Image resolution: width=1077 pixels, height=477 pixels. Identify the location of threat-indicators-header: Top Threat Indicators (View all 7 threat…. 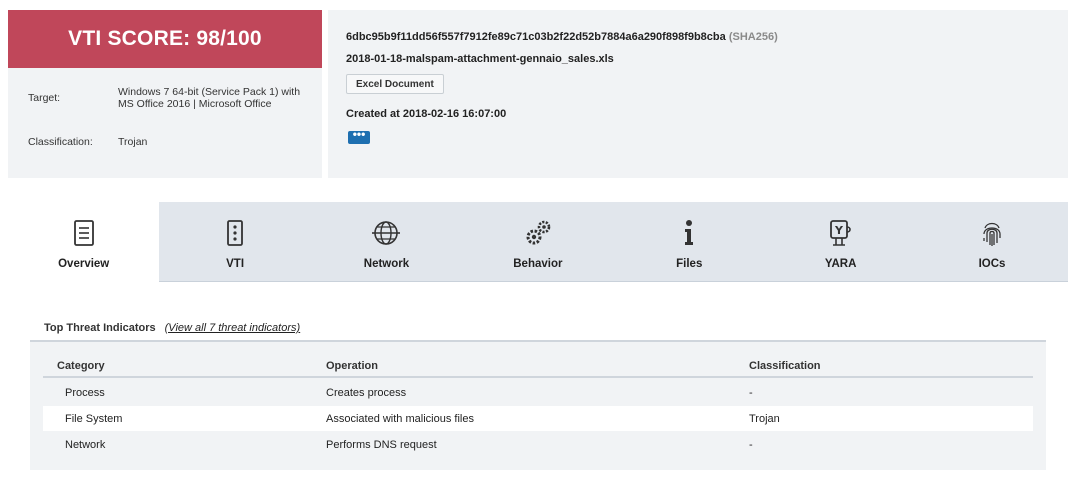
(172, 328).